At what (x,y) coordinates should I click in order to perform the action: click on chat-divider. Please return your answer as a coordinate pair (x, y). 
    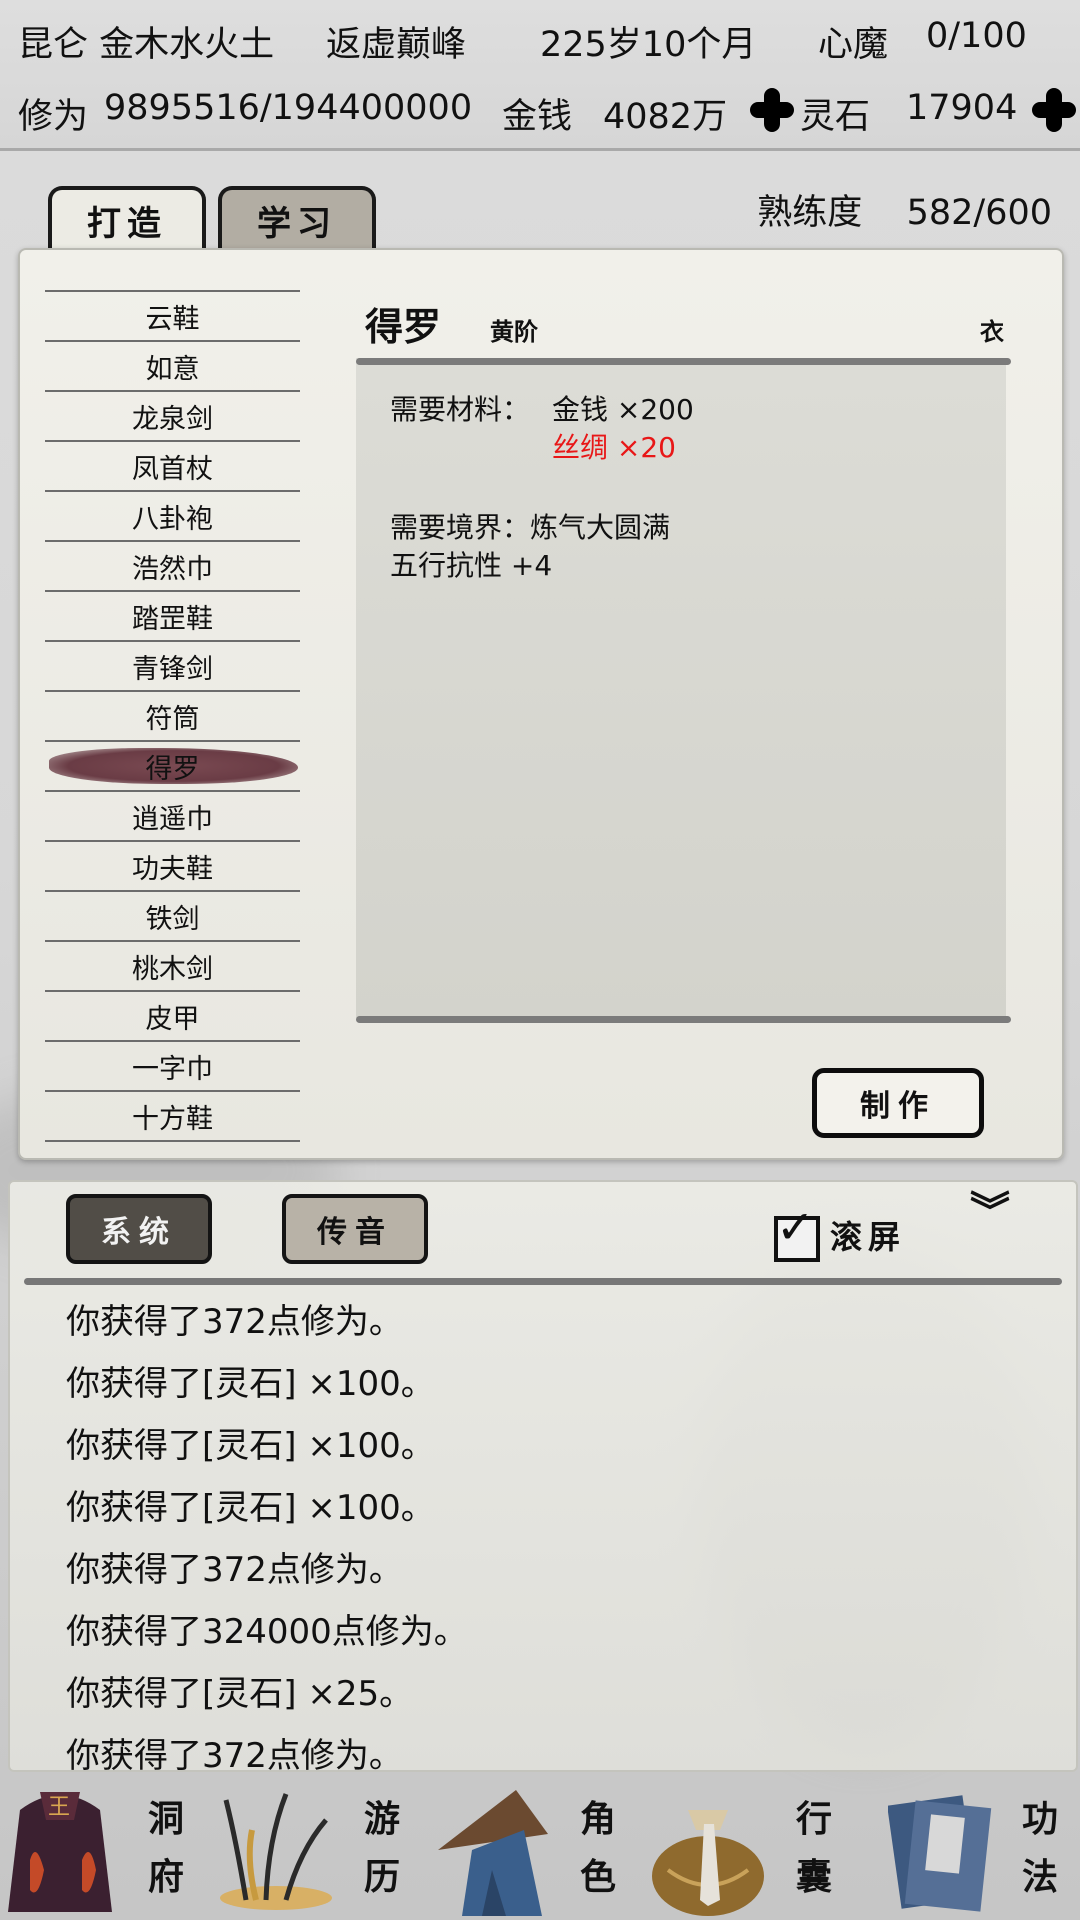
    Looking at the image, I should click on (543, 1281).